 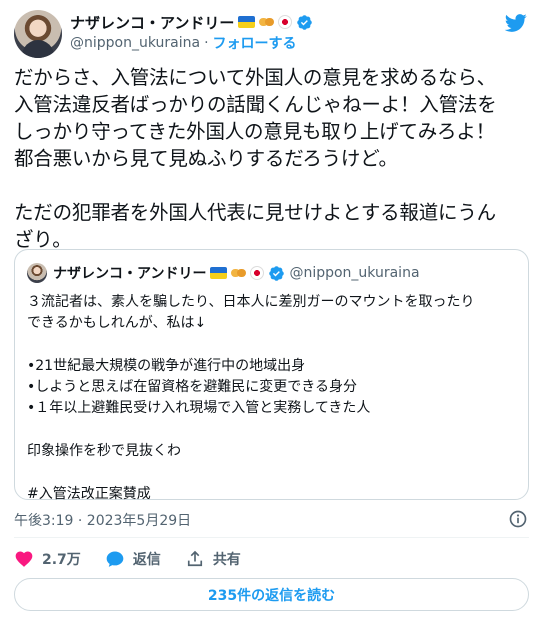 What do you see at coordinates (37, 273) in the screenshot?
I see `quoted-author-avatar` at bounding box center [37, 273].